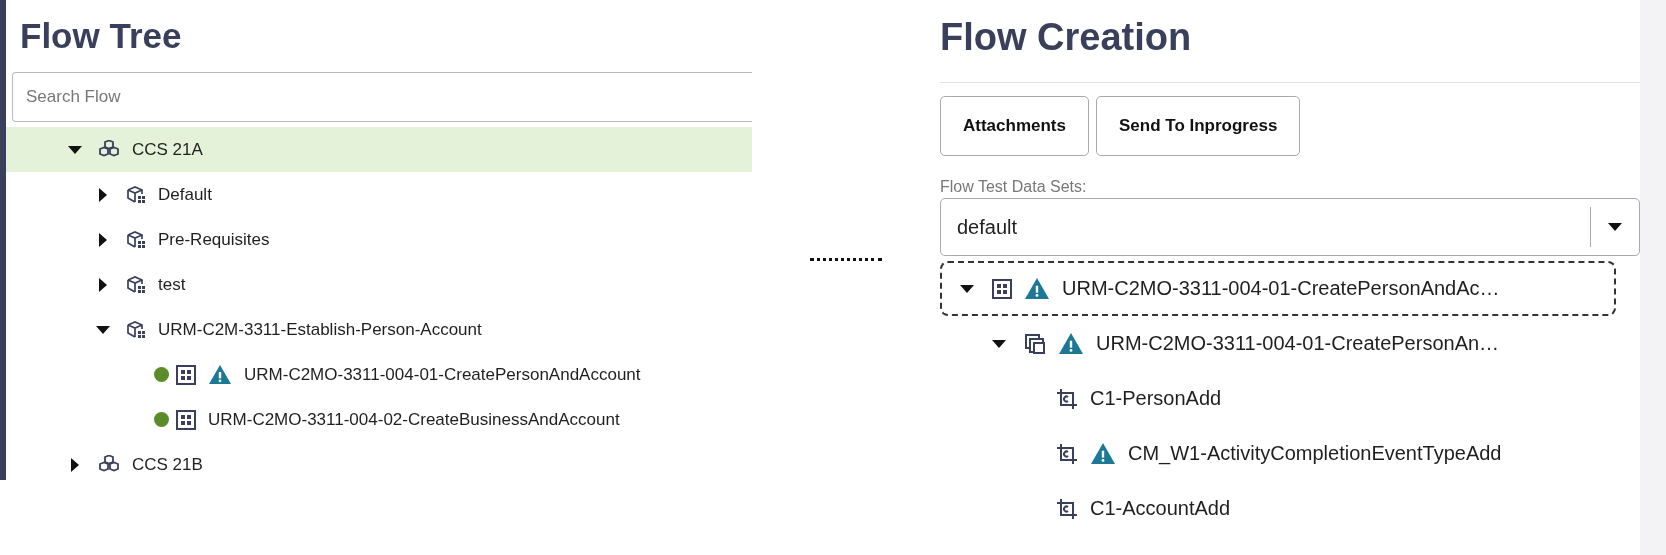 The height and width of the screenshot is (555, 1666). I want to click on panel-title: Flow Tree, so click(101, 36).